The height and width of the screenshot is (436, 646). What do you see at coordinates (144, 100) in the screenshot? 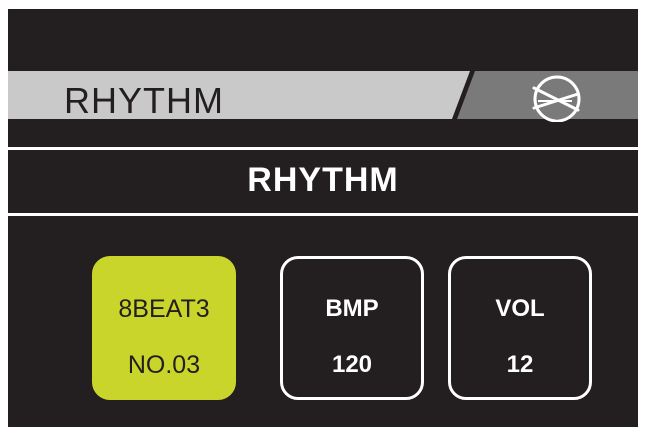
I see `header-title: RHYTHM` at bounding box center [144, 100].